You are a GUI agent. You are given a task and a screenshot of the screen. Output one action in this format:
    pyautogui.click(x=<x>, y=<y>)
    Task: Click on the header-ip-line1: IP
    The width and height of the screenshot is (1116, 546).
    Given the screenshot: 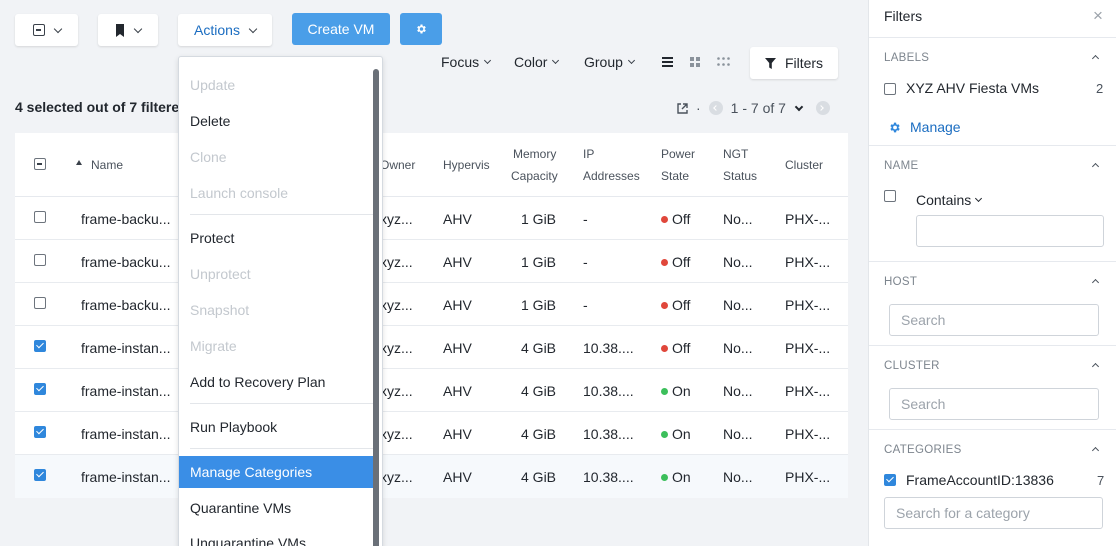 What is the action you would take?
    pyautogui.click(x=588, y=154)
    